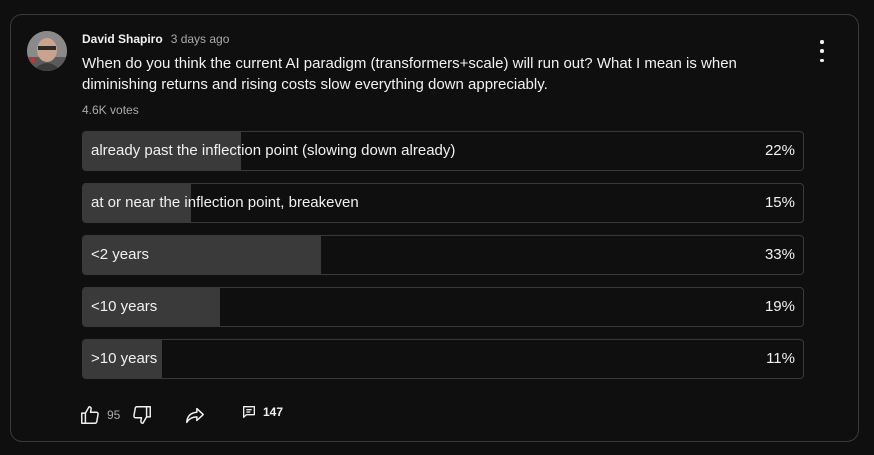 The width and height of the screenshot is (874, 455). What do you see at coordinates (443, 359) in the screenshot?
I see `poll-option: >10 years 11%` at bounding box center [443, 359].